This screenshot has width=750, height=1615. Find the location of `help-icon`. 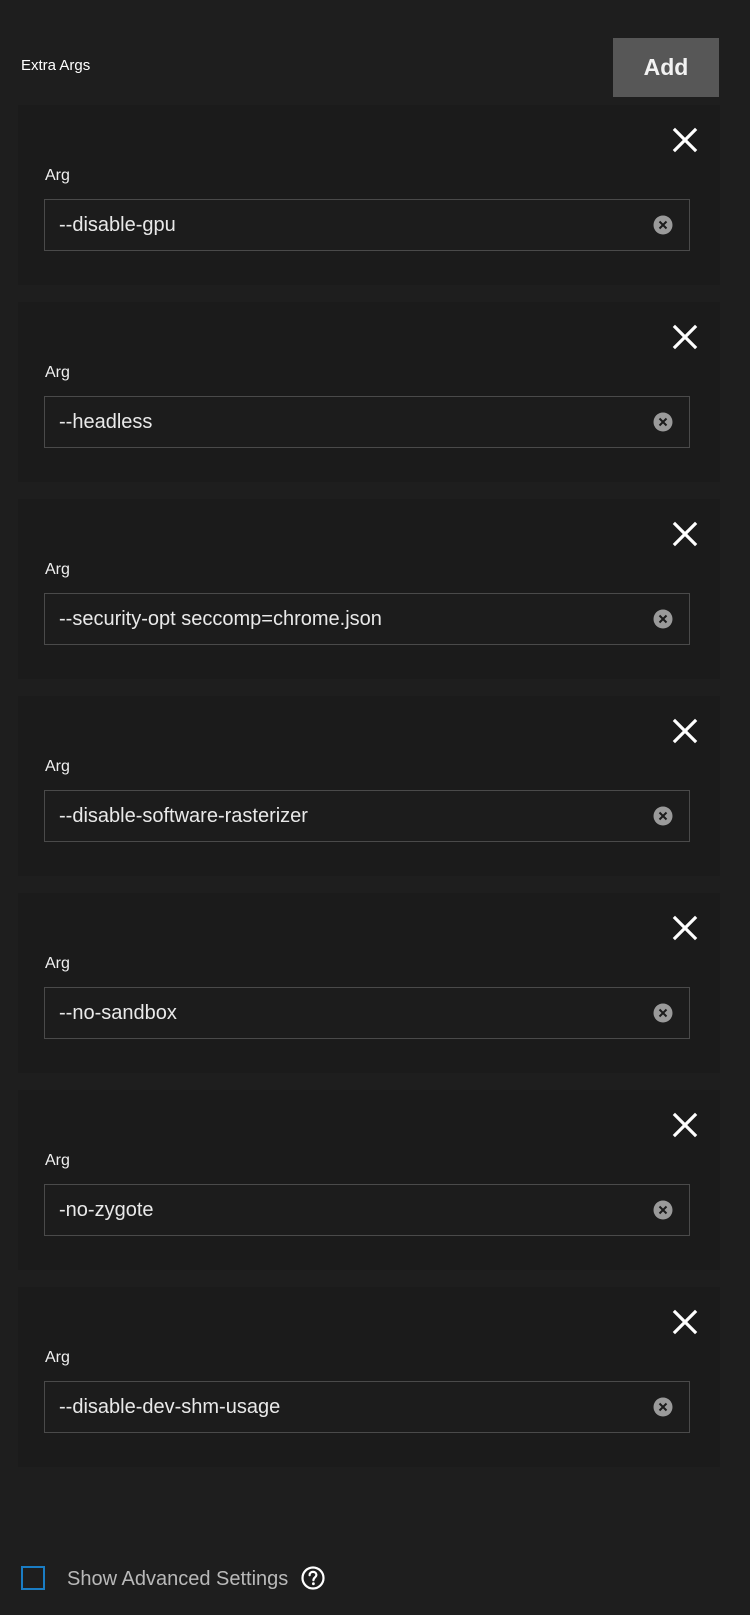

help-icon is located at coordinates (313, 1578).